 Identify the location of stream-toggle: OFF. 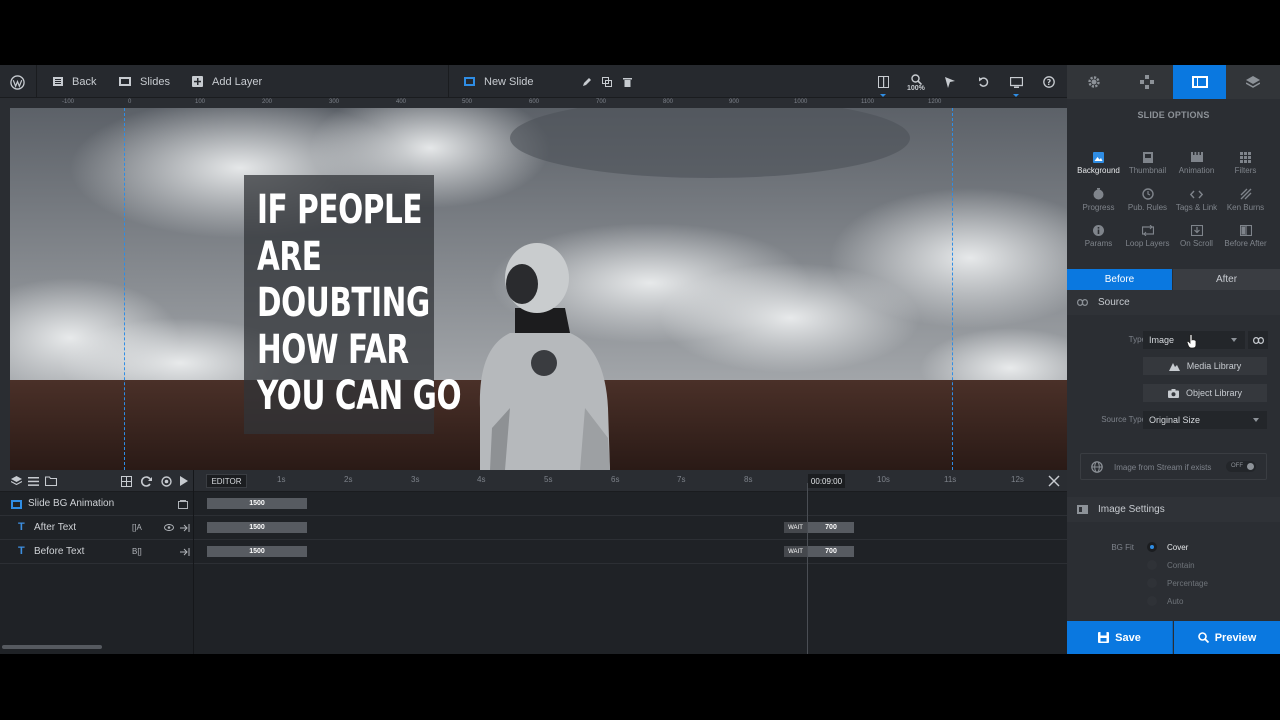
(1241, 466).